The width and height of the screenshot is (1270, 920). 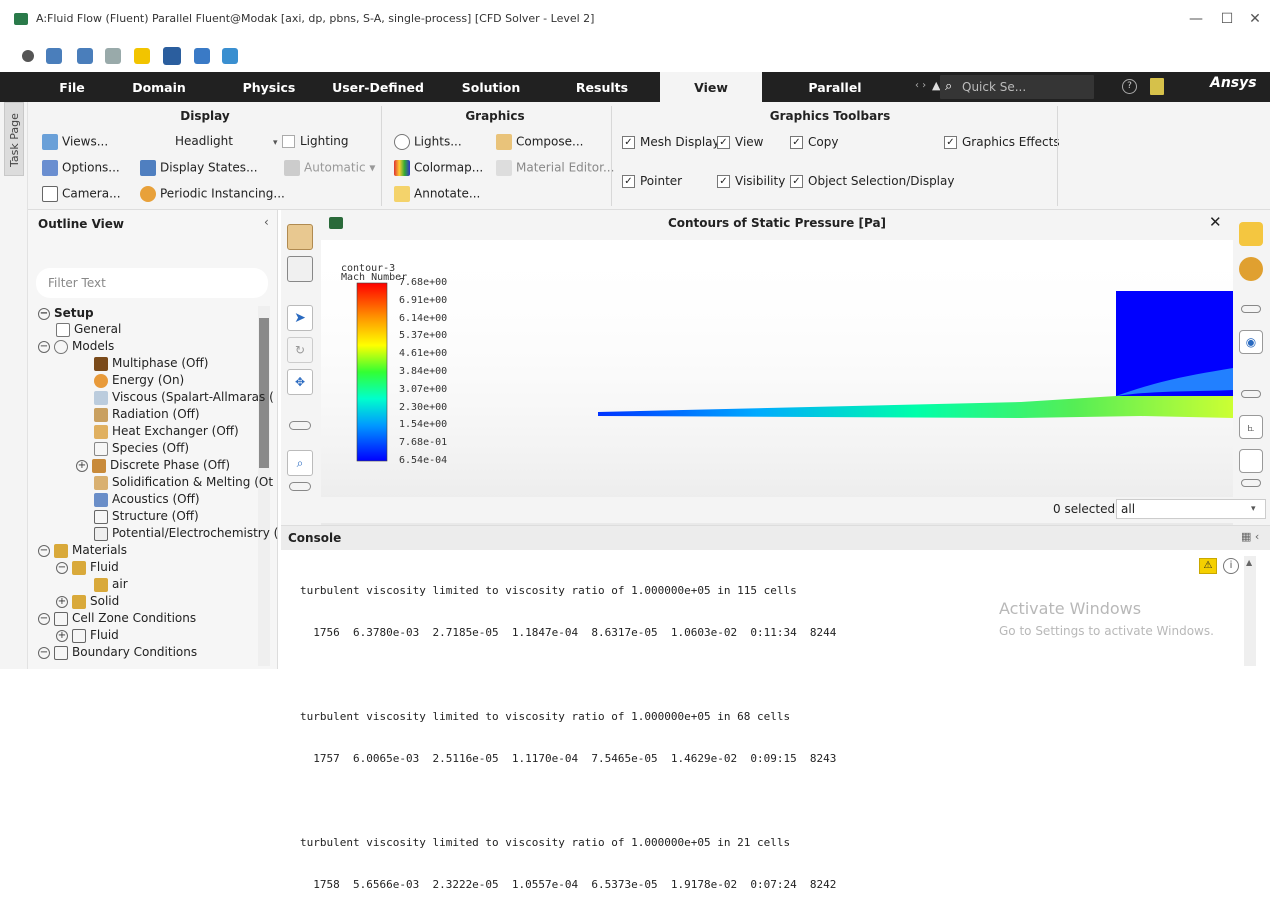 What do you see at coordinates (226, 141) in the screenshot?
I see `headlight-dropdown: Headlight ▾` at bounding box center [226, 141].